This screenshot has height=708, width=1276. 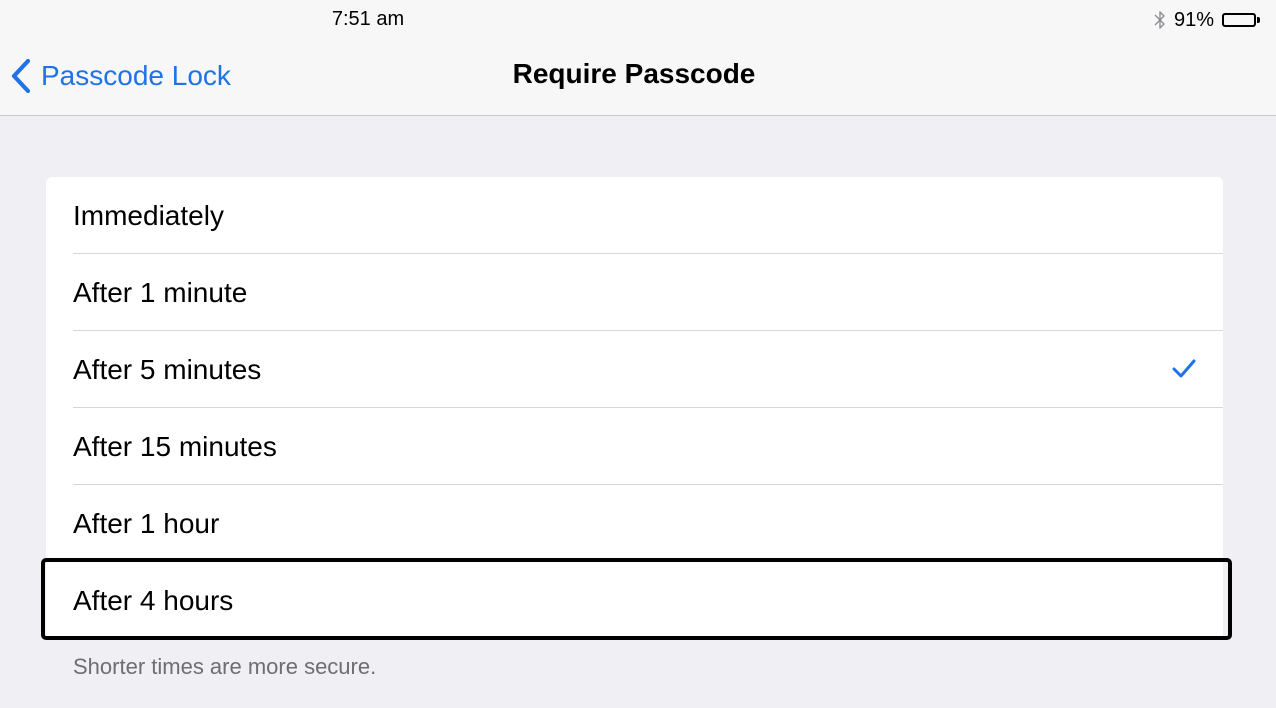 I want to click on footer-note: Shorter times are more secure., so click(x=225, y=666).